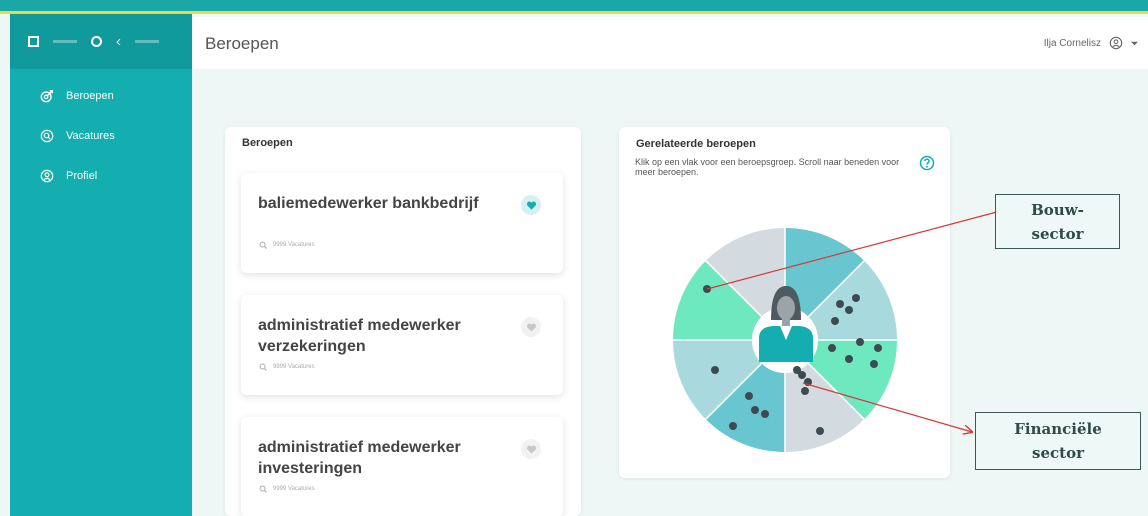 This screenshot has height=516, width=1148. I want to click on career-wheel, so click(785, 340).